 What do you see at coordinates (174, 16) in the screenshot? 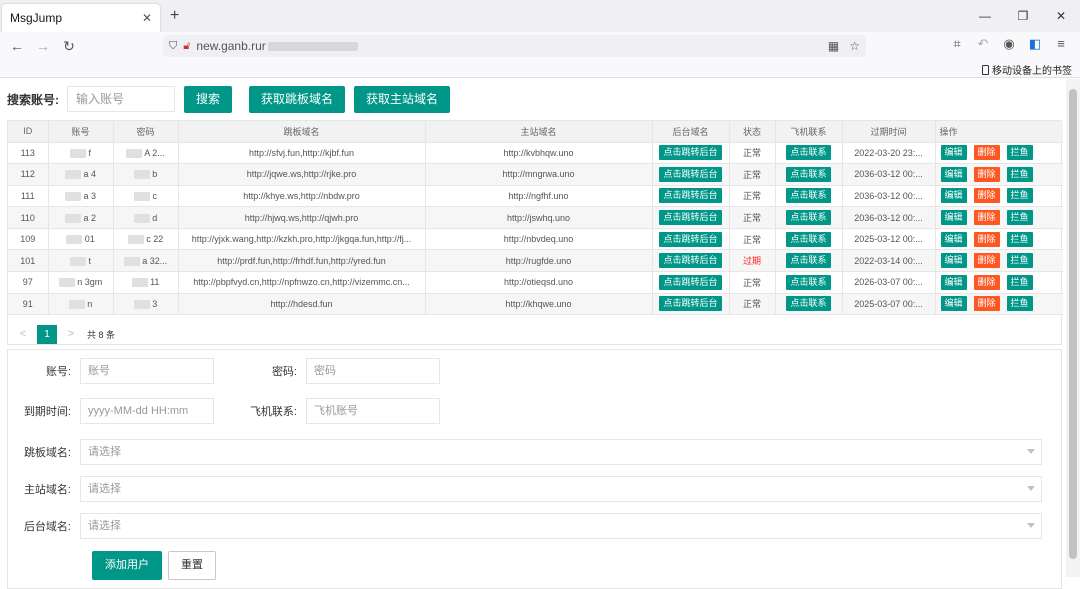
I see `new-tab-button: +` at bounding box center [174, 16].